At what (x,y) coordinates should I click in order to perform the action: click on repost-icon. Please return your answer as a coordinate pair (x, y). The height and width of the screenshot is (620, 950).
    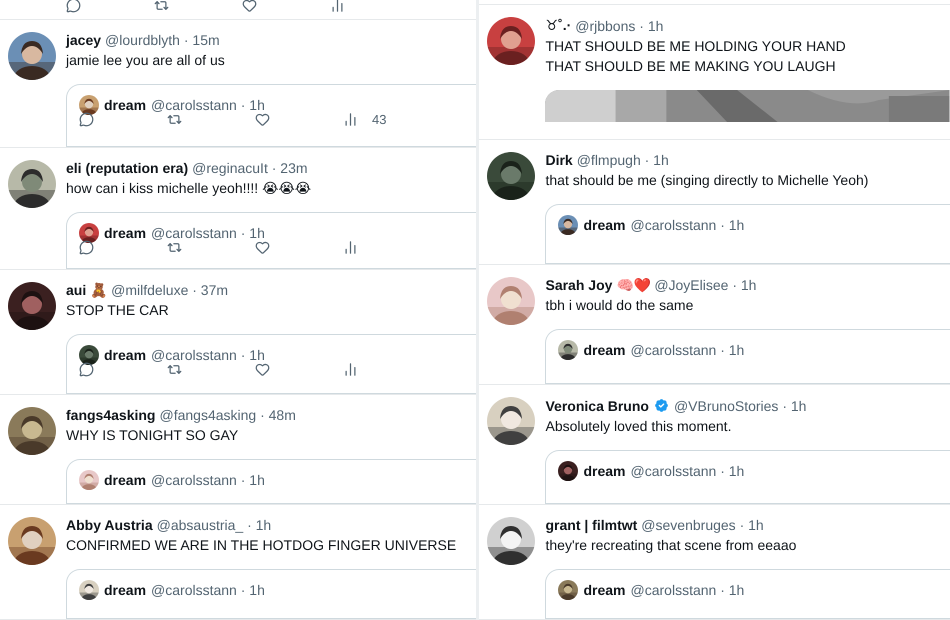
    Looking at the image, I should click on (161, 6).